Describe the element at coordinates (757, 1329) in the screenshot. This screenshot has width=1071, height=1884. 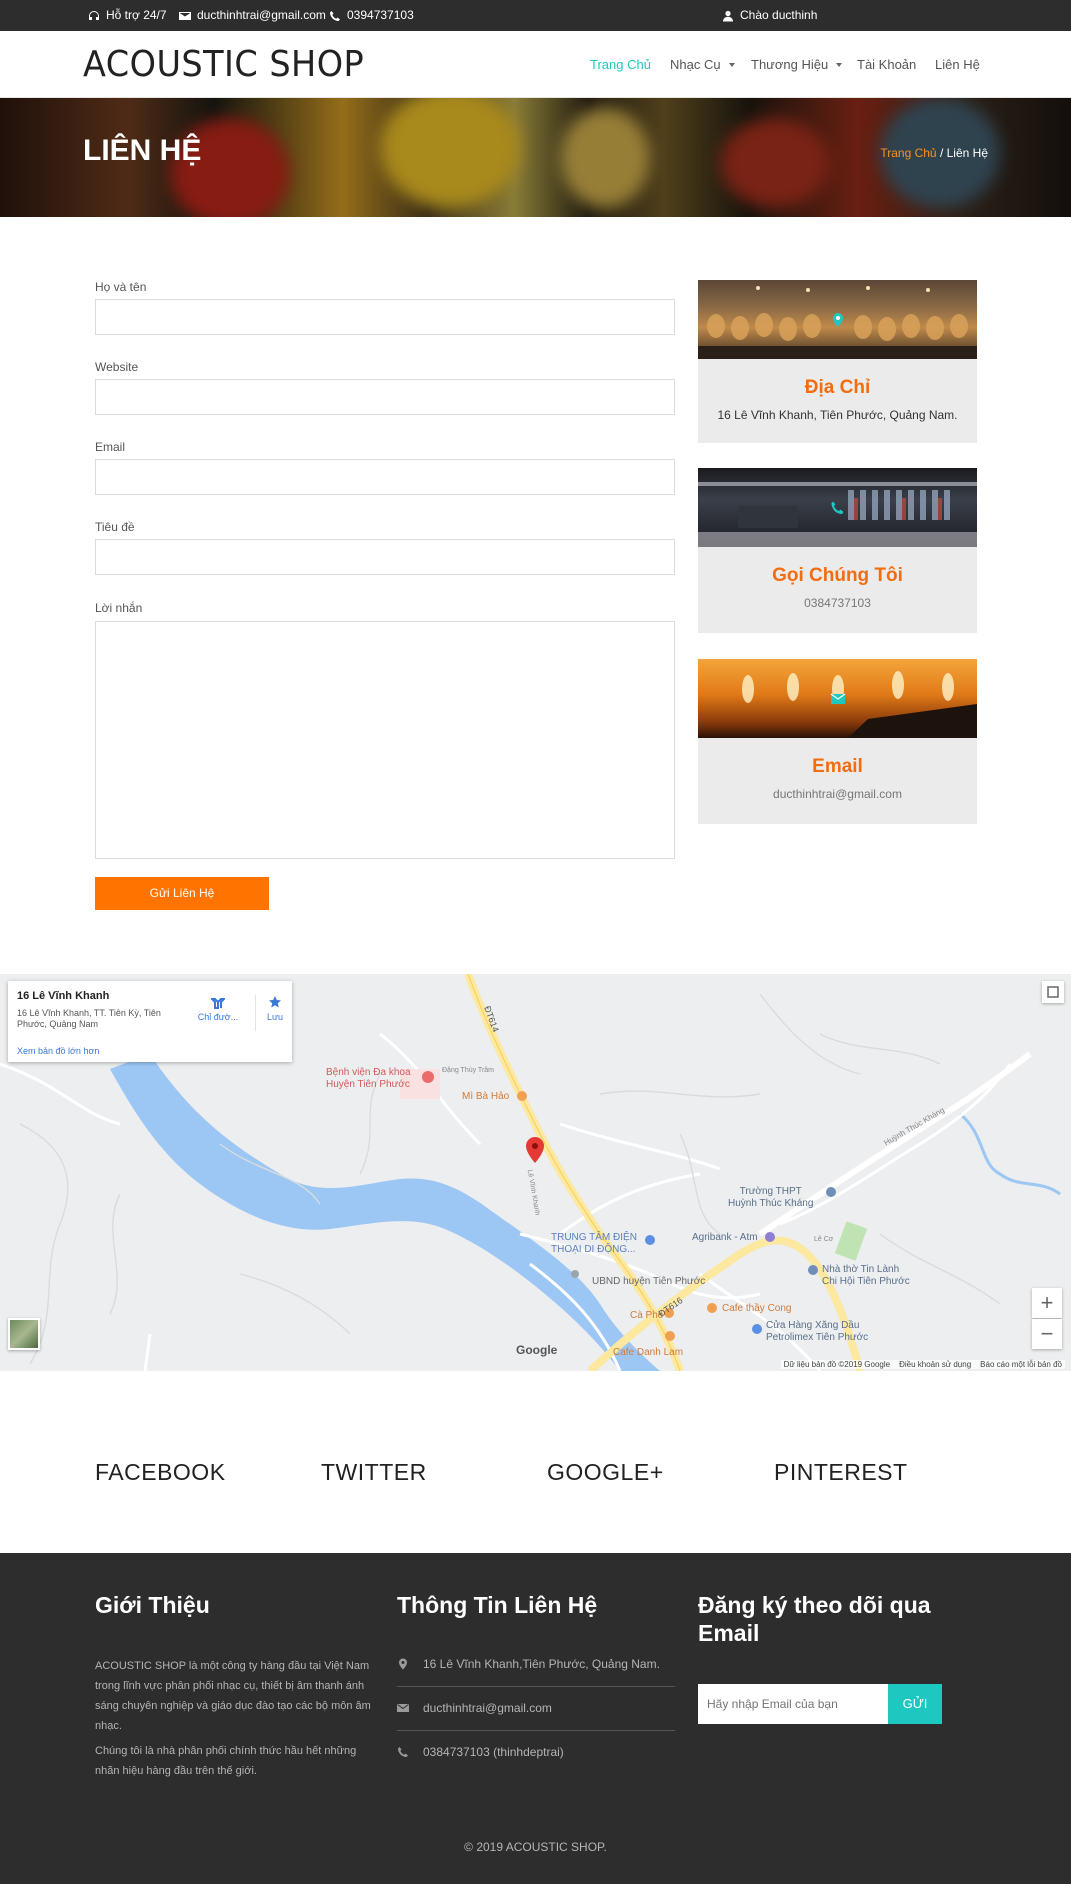
I see `gas-station-icon` at that location.